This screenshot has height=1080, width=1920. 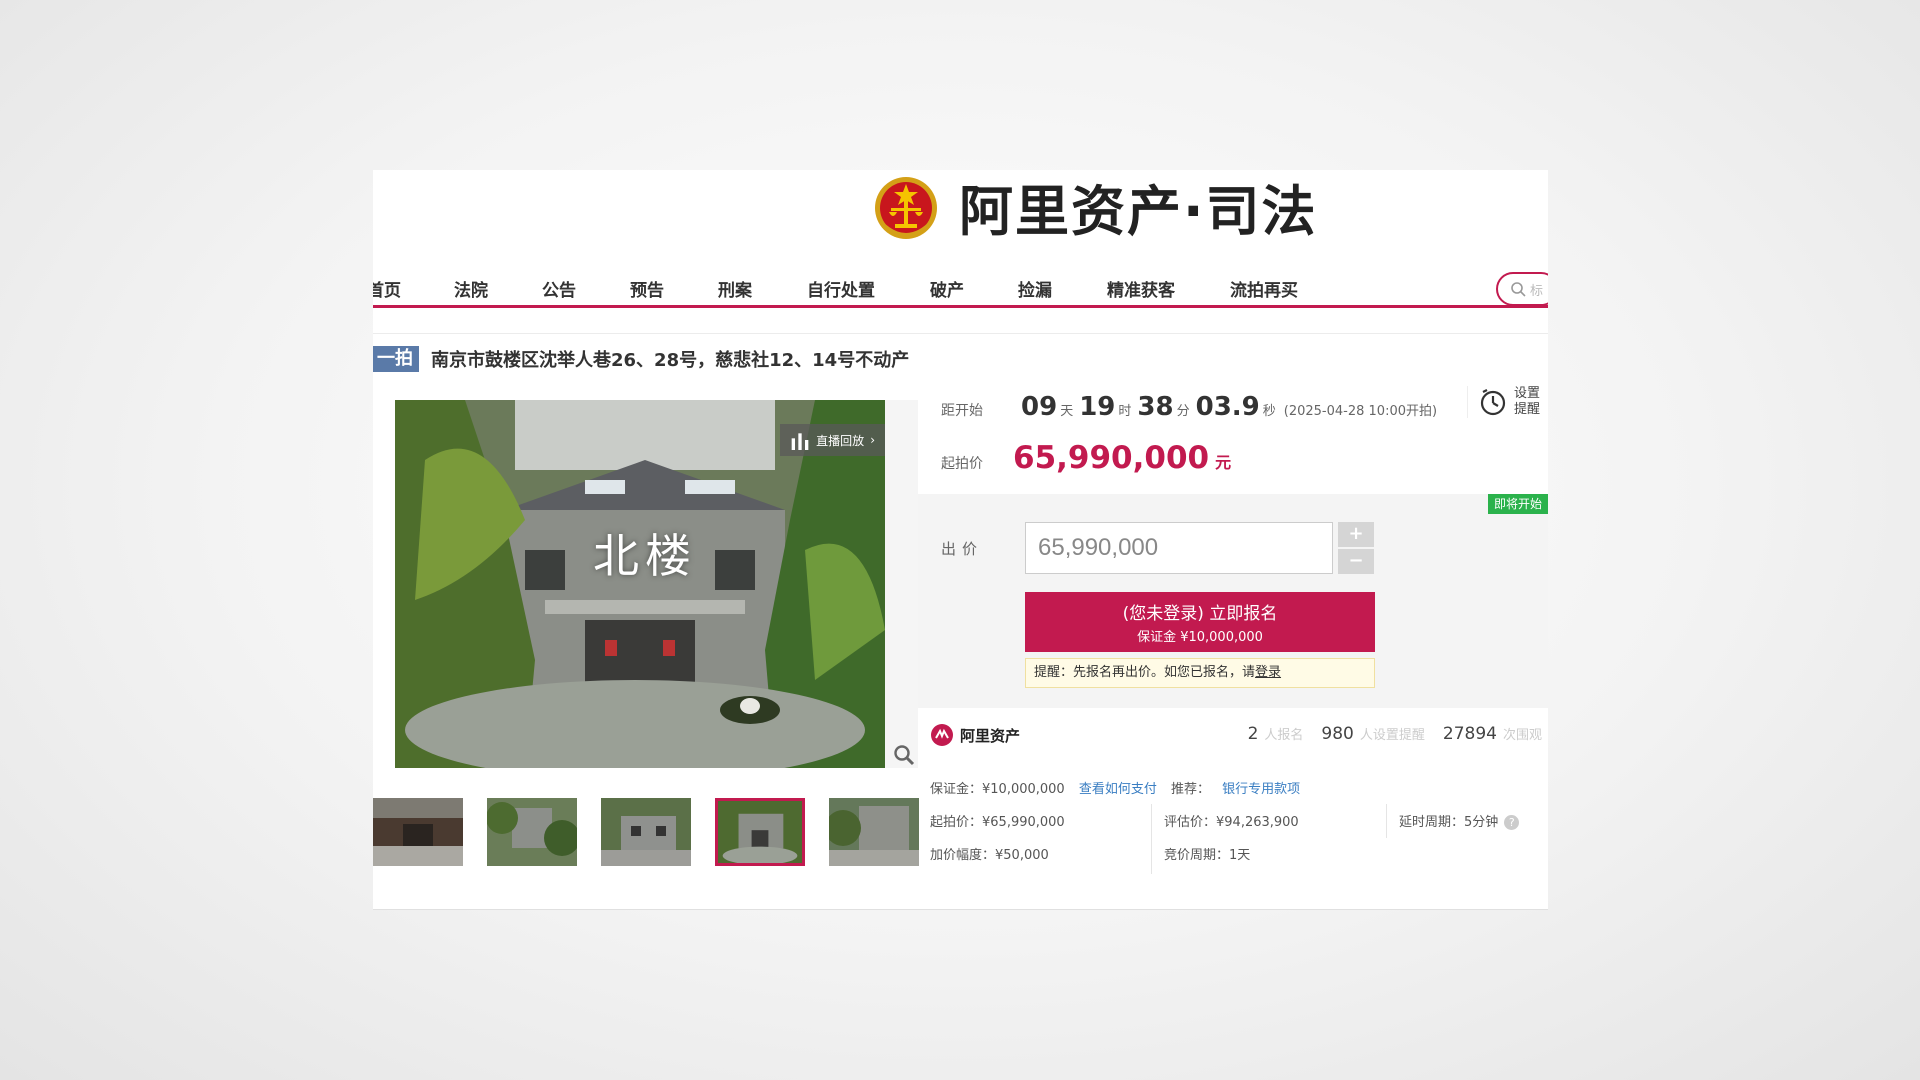 I want to click on lot-title: 南京市鼓楼区沈举人巷26、28号，慈悲社12、14号不动产, so click(x=670, y=360).